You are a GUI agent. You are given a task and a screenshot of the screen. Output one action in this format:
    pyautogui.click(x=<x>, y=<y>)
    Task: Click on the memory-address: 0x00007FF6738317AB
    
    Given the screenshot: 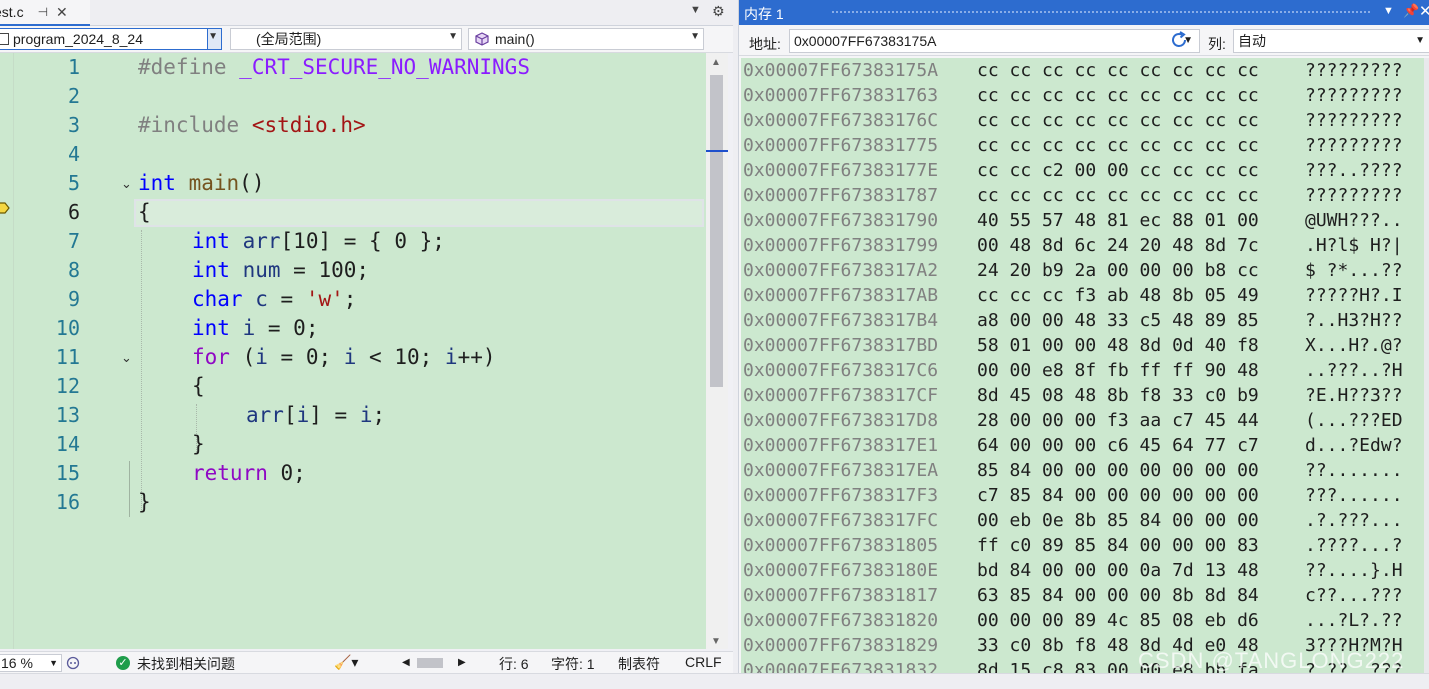 What is the action you would take?
    pyautogui.click(x=841, y=295)
    